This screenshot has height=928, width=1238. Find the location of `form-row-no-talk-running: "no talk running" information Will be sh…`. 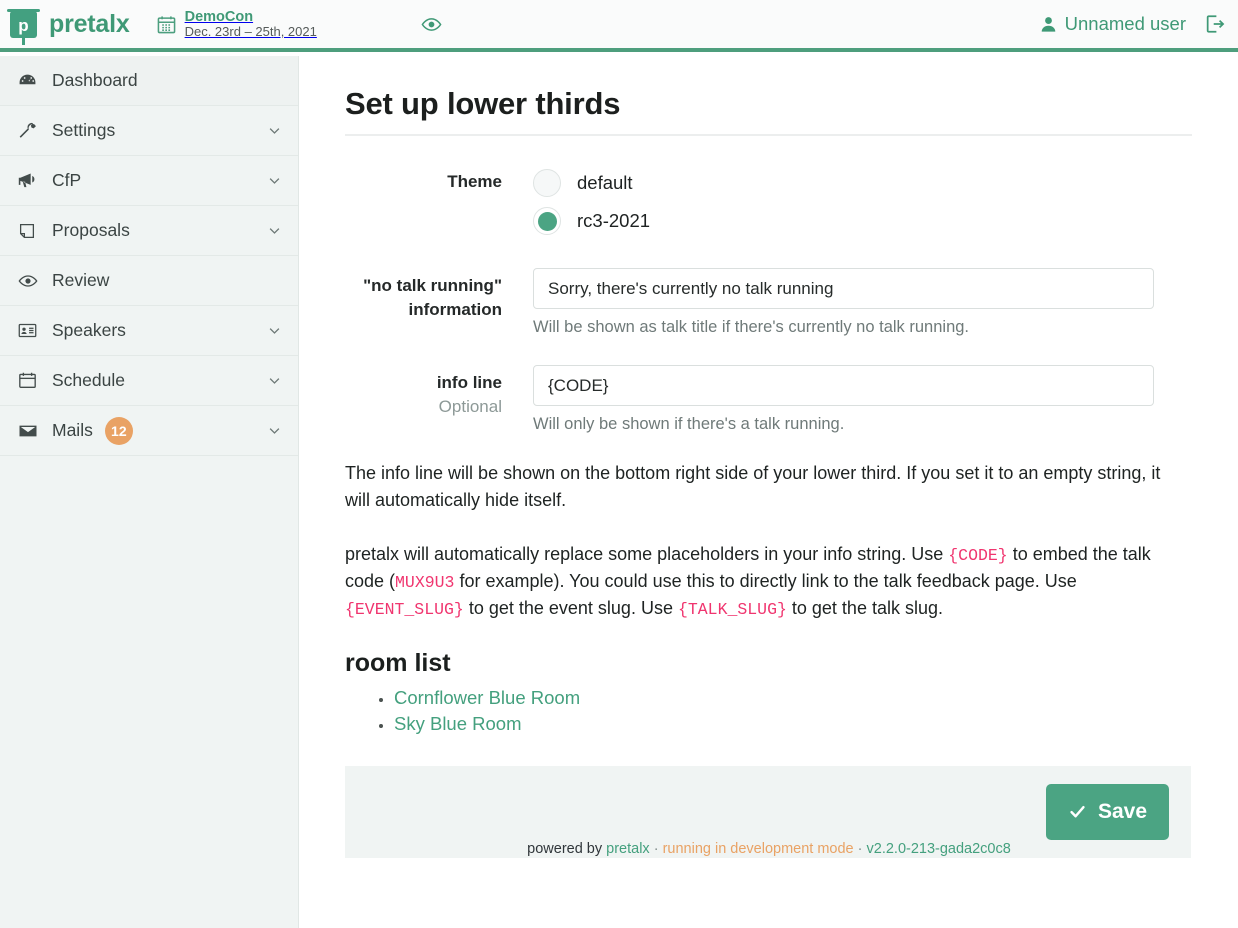

form-row-no-talk-running: "no talk running" information Will be sh… is located at coordinates (768, 302).